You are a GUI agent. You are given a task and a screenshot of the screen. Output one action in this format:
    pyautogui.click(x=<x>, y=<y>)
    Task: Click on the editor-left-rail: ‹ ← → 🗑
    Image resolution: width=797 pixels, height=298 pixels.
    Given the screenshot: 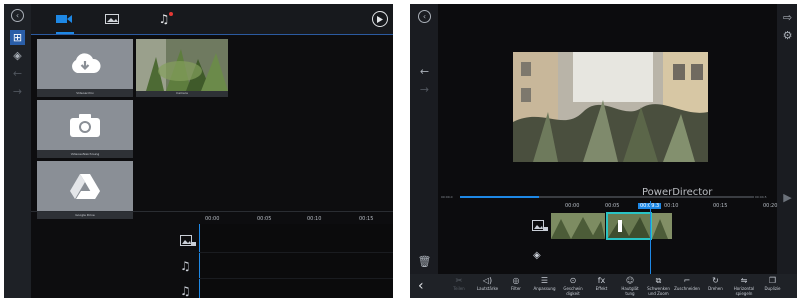 What is the action you would take?
    pyautogui.click(x=424, y=139)
    